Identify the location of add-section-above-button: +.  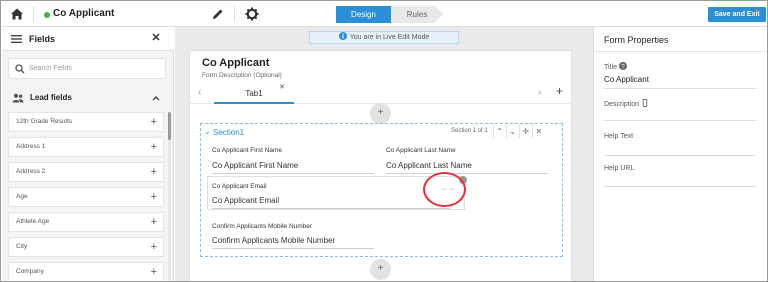
(380, 113).